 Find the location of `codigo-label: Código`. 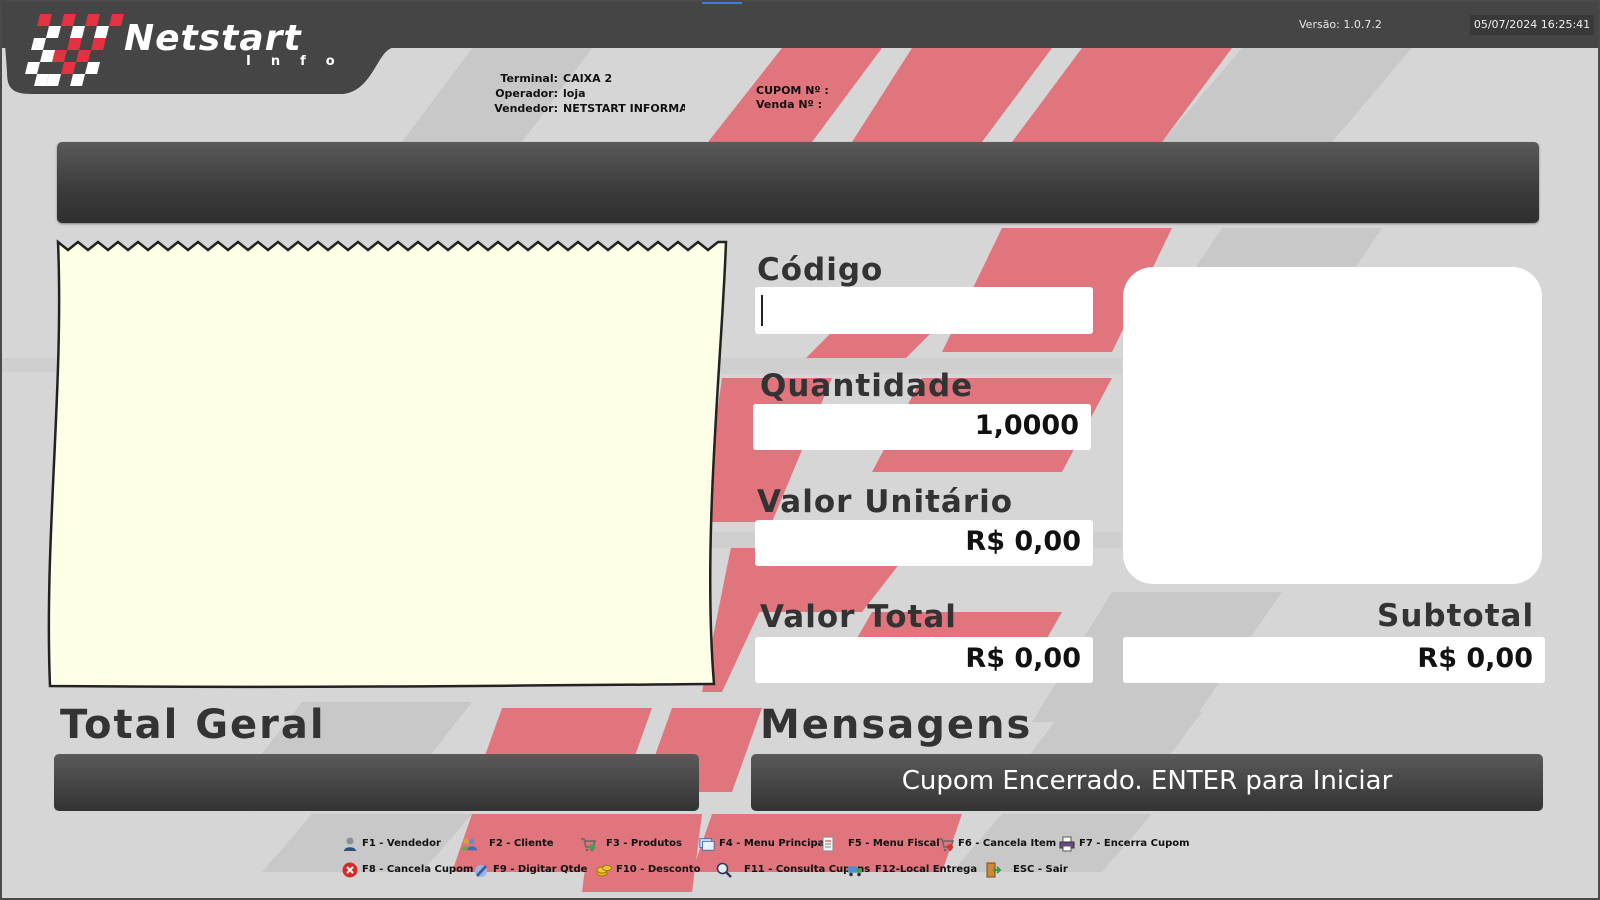

codigo-label: Código is located at coordinates (820, 270).